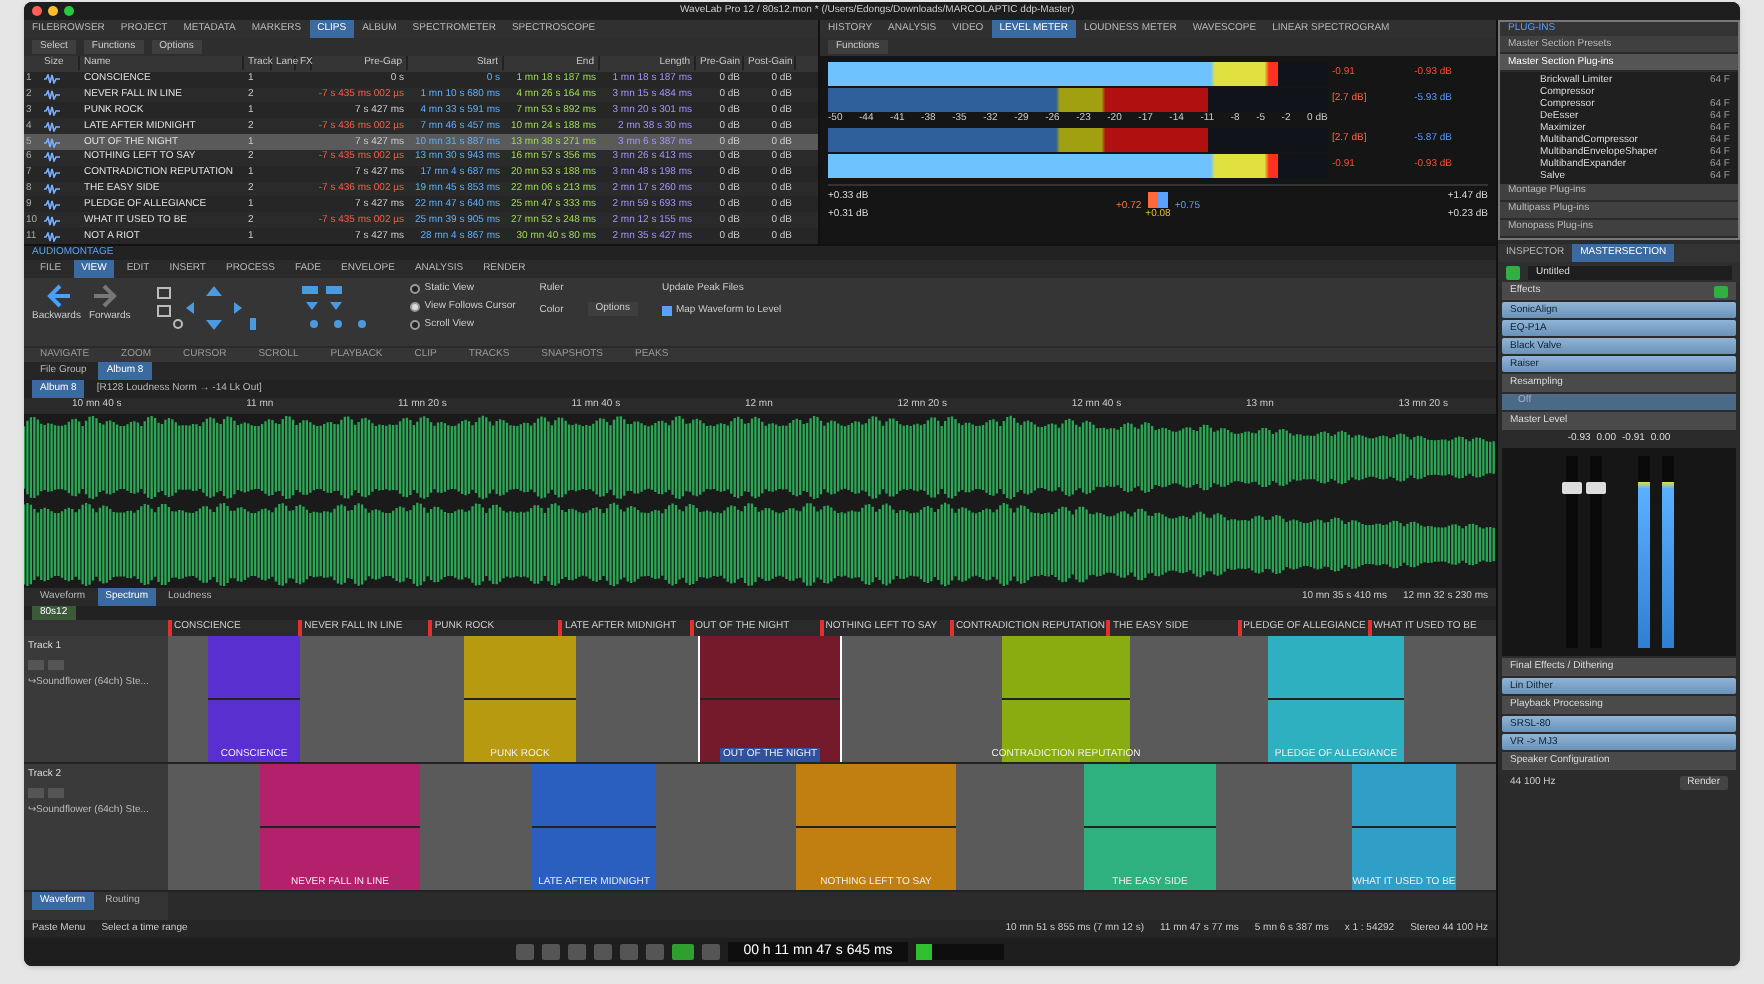 This screenshot has height=984, width=1764. Describe the element at coordinates (103, 296) in the screenshot. I see `forward-arrow-icon` at that location.